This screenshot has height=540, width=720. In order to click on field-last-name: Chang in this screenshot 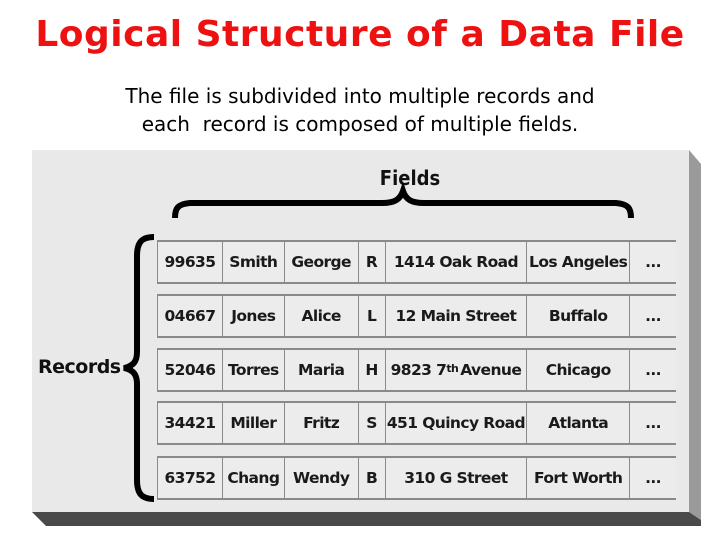, I will do `click(254, 478)`.